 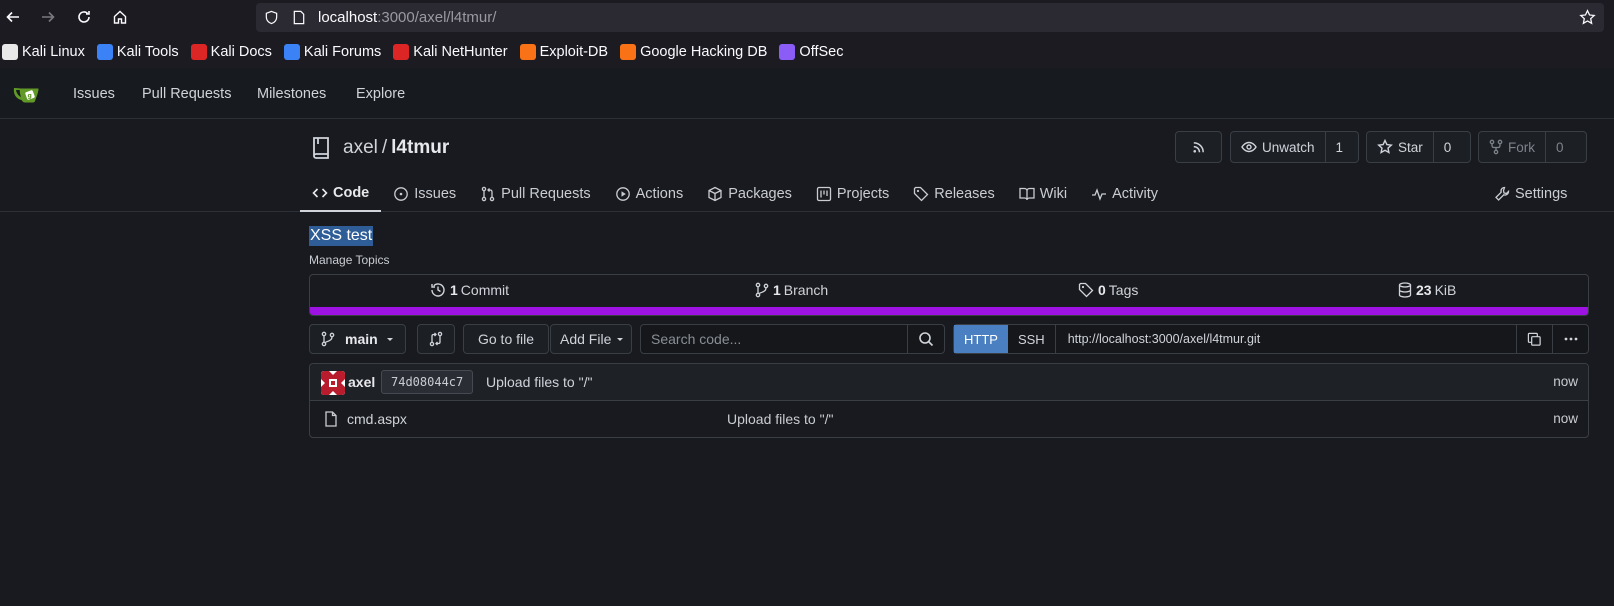 What do you see at coordinates (291, 51) in the screenshot?
I see `kali-forums-icon` at bounding box center [291, 51].